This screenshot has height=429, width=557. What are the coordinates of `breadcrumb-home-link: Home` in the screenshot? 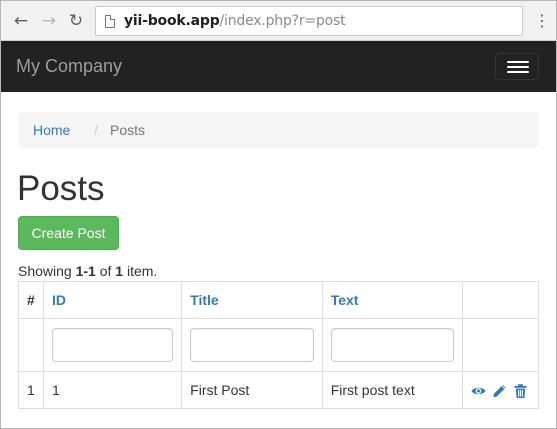 It's located at (51, 130).